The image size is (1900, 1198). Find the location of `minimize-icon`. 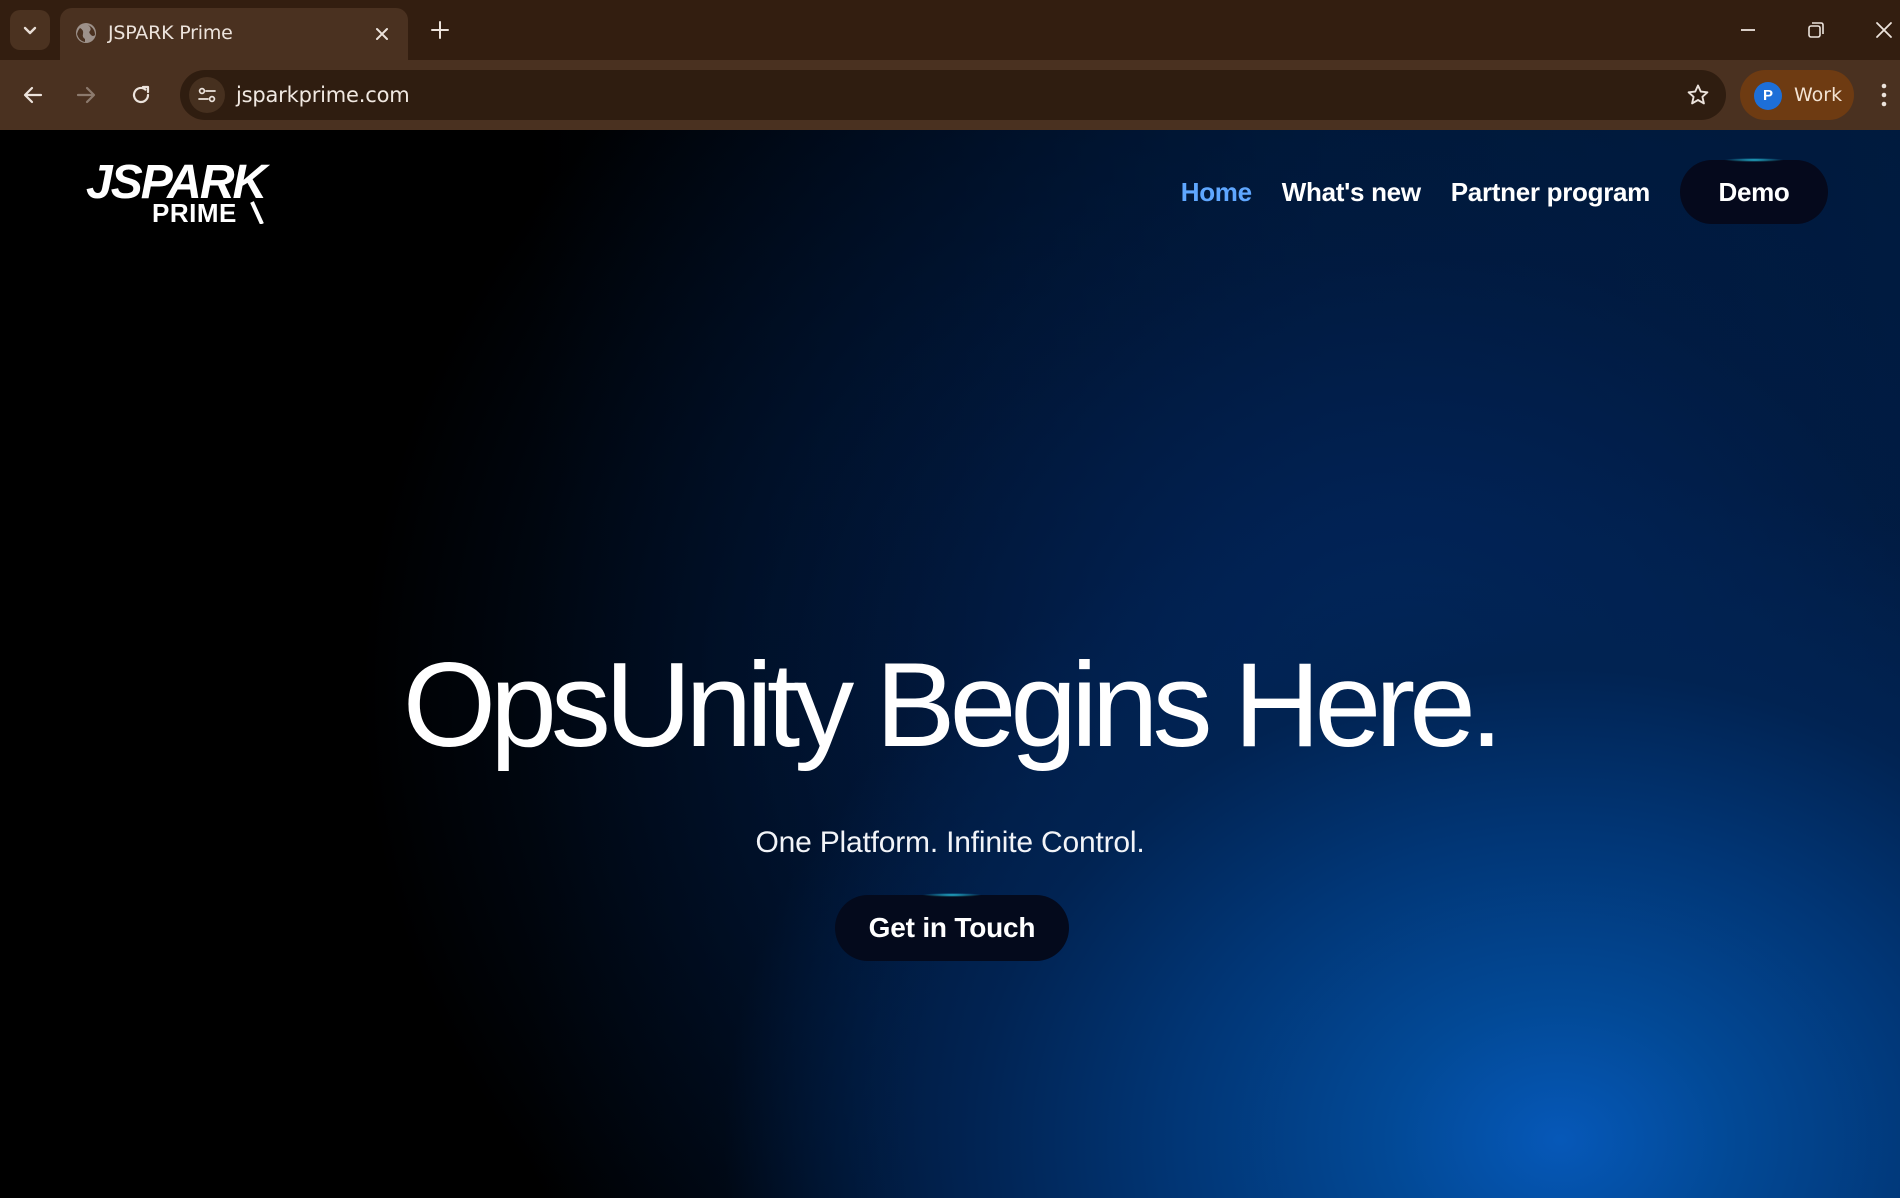

minimize-icon is located at coordinates (1748, 30).